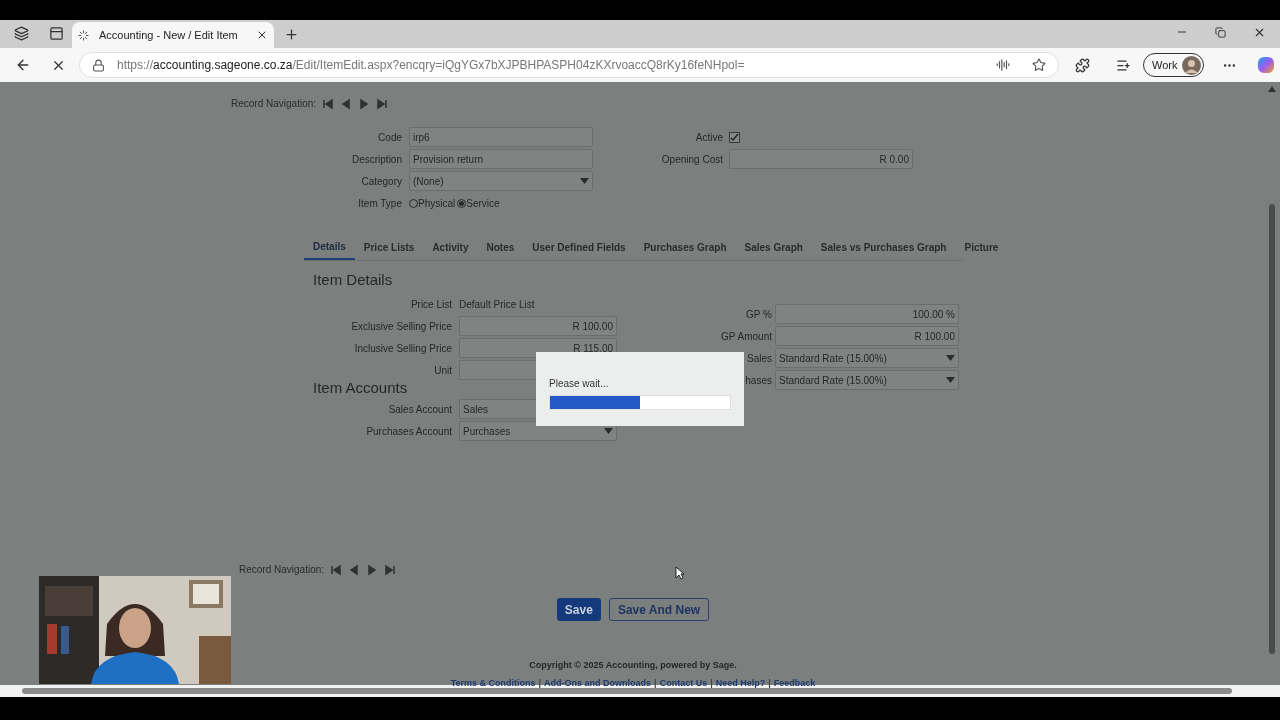 This screenshot has width=1280, height=720. What do you see at coordinates (773, 247) in the screenshot?
I see `tab: Sales Graph` at bounding box center [773, 247].